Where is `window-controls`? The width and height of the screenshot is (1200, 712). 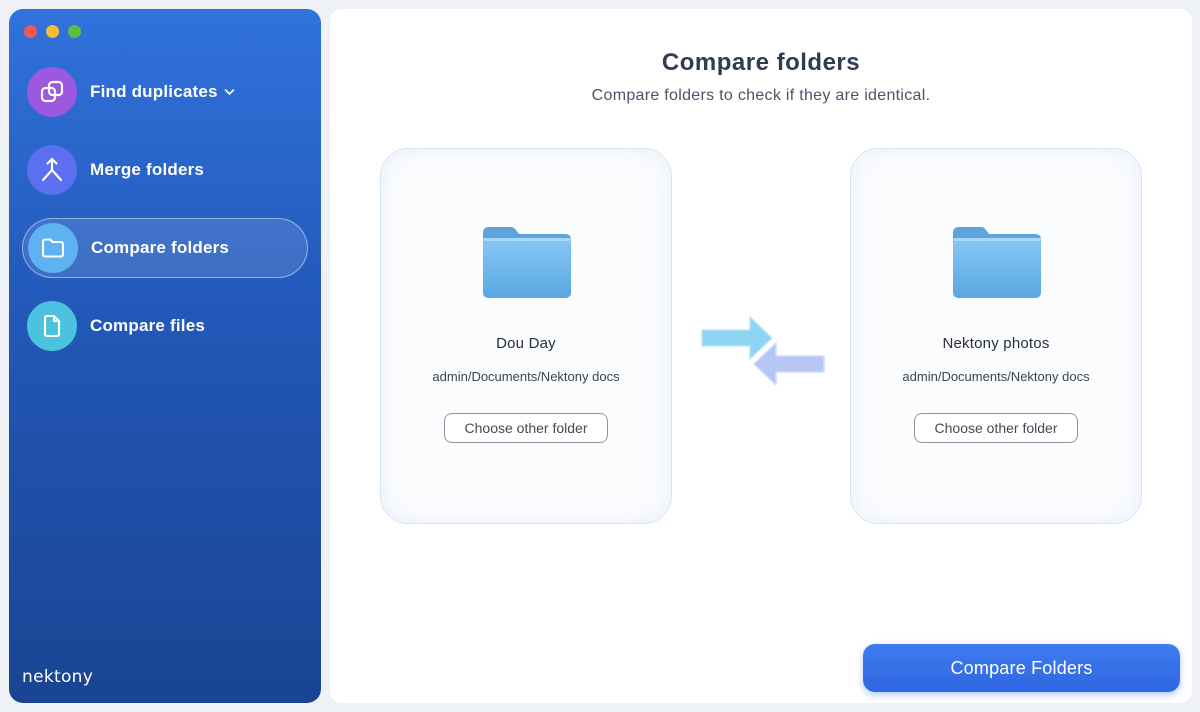 window-controls is located at coordinates (52, 31).